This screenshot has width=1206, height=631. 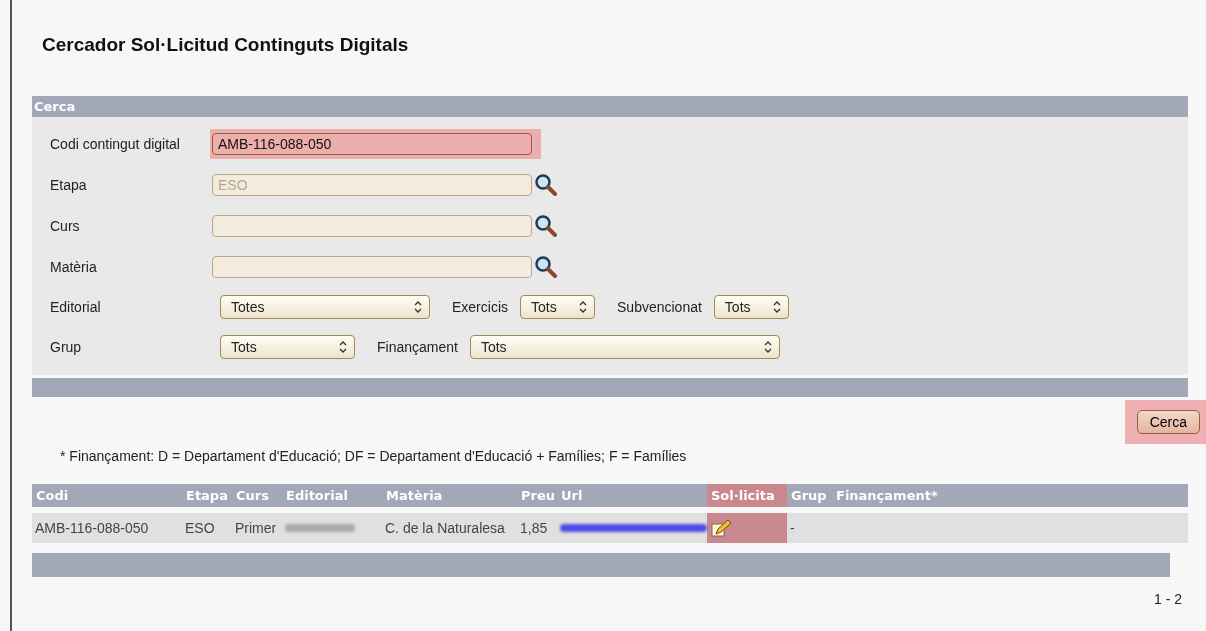 What do you see at coordinates (721, 528) in the screenshot?
I see `pencil-icon` at bounding box center [721, 528].